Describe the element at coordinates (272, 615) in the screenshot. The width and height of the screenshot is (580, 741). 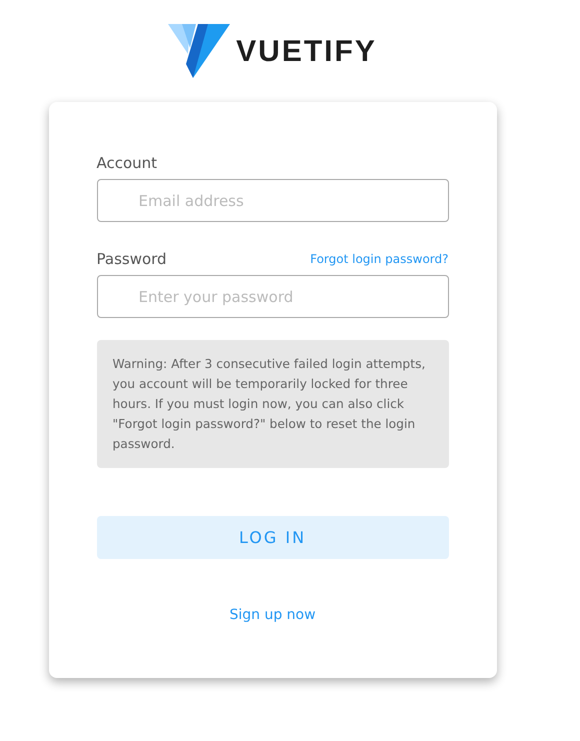
I see `signup-link: Sign up now` at that location.